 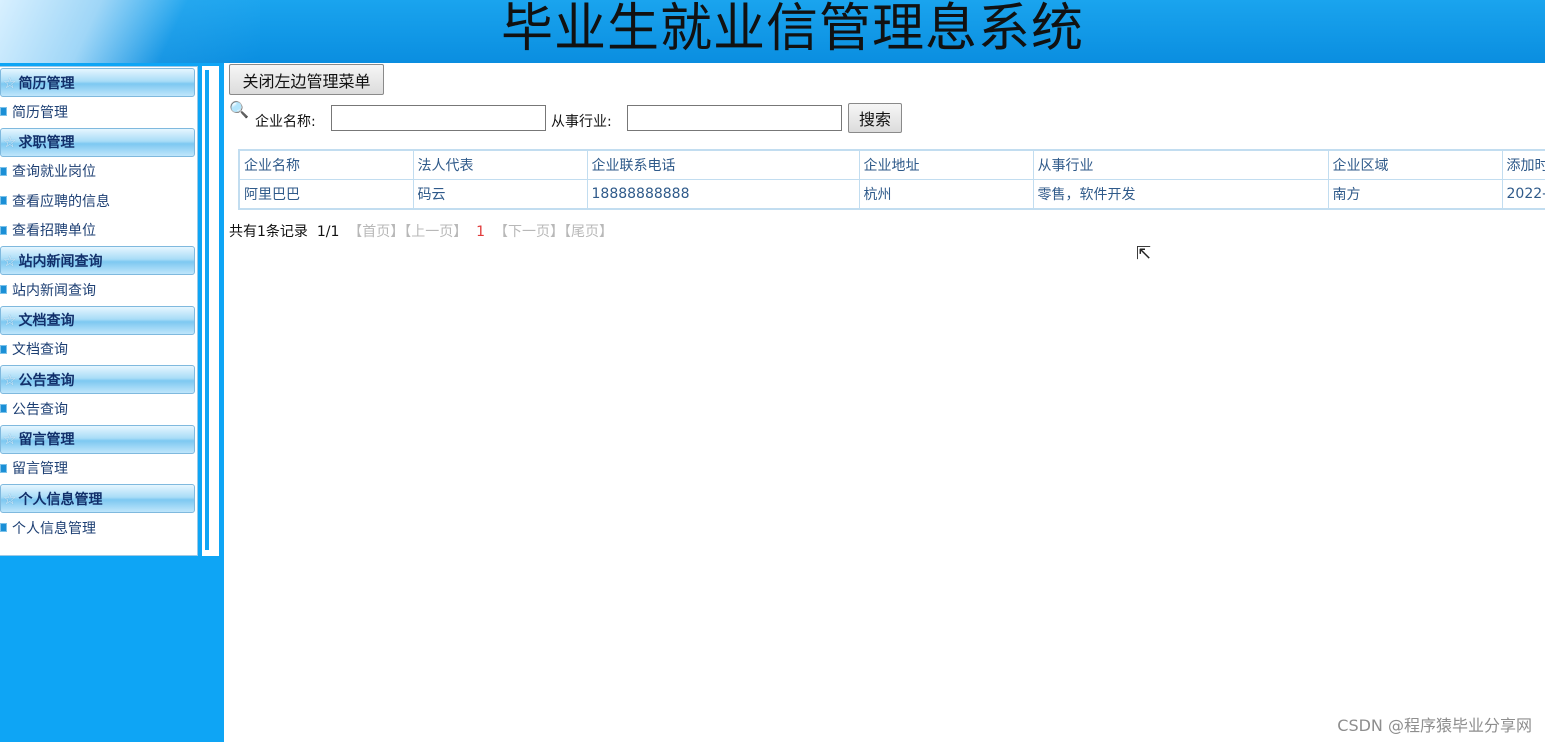 I want to click on header-banner: 毕业生就业信管理息系统, so click(x=772, y=31).